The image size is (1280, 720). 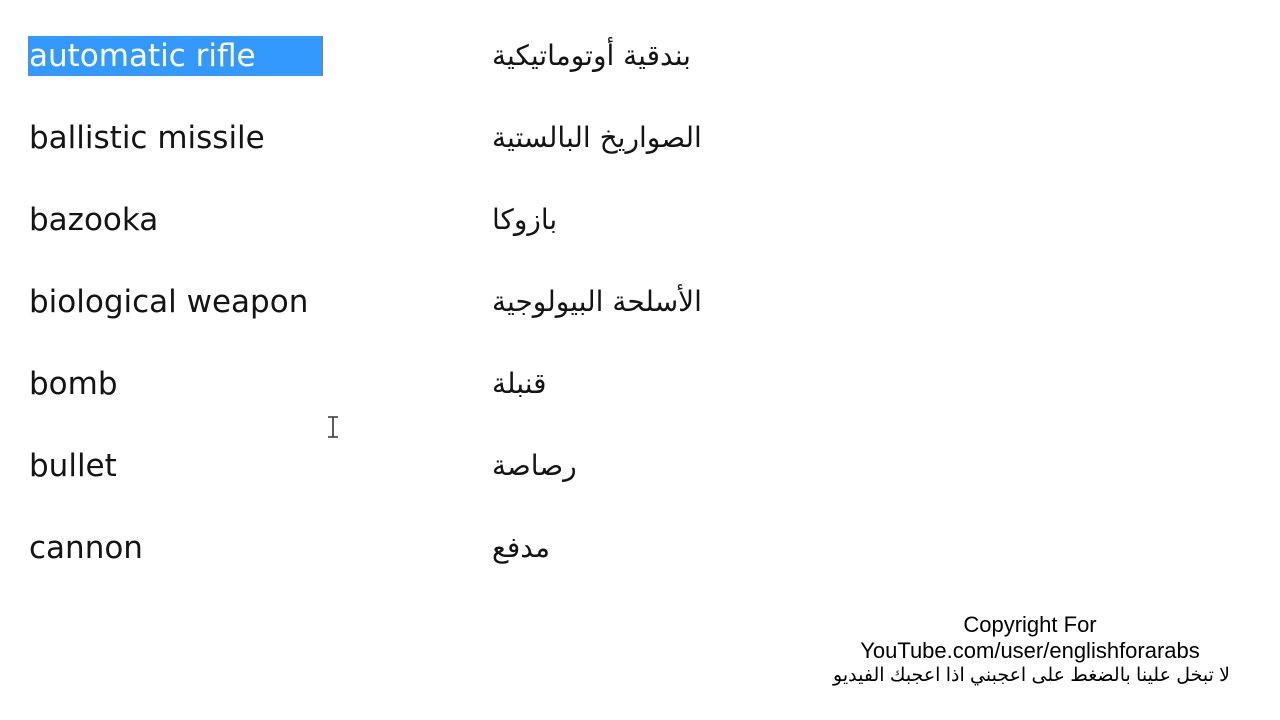 What do you see at coordinates (93, 220) in the screenshot?
I see `english-term: bazooka` at bounding box center [93, 220].